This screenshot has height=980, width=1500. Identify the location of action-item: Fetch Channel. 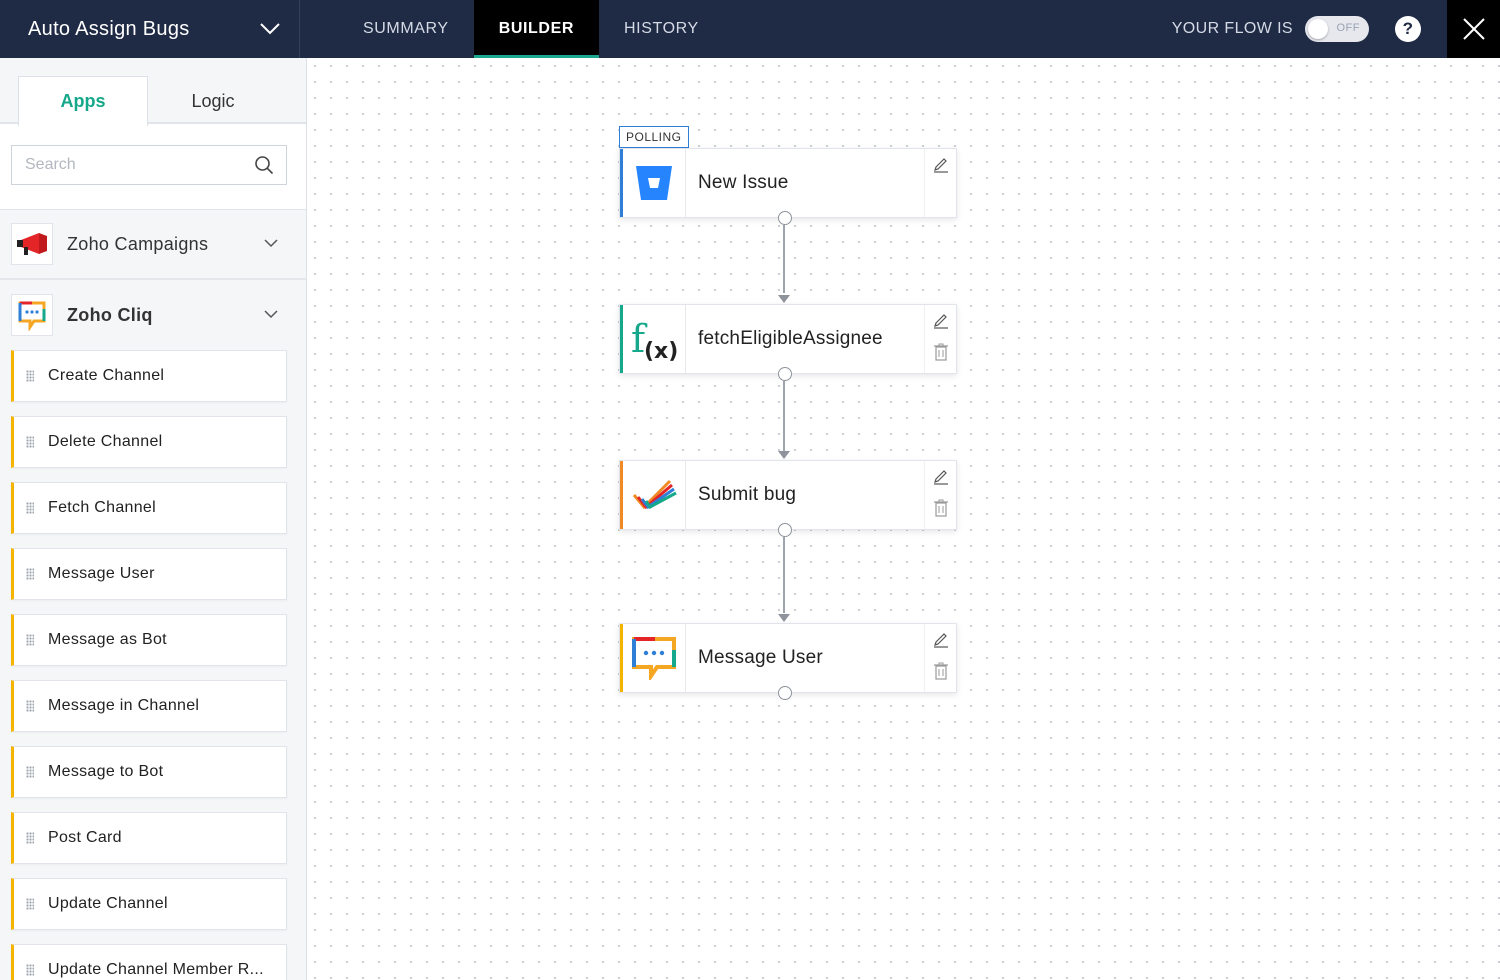
(149, 508).